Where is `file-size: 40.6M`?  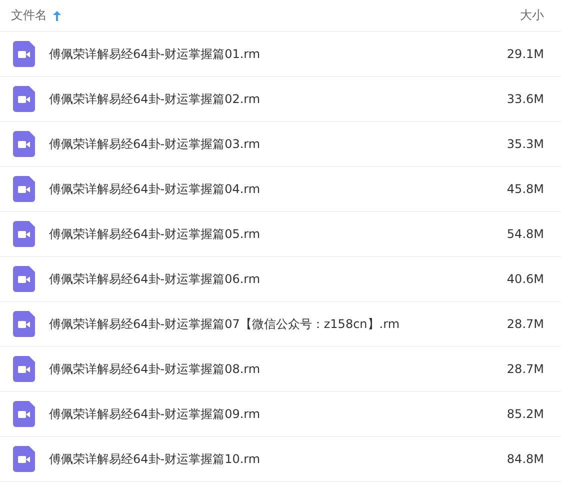 file-size: 40.6M is located at coordinates (525, 279).